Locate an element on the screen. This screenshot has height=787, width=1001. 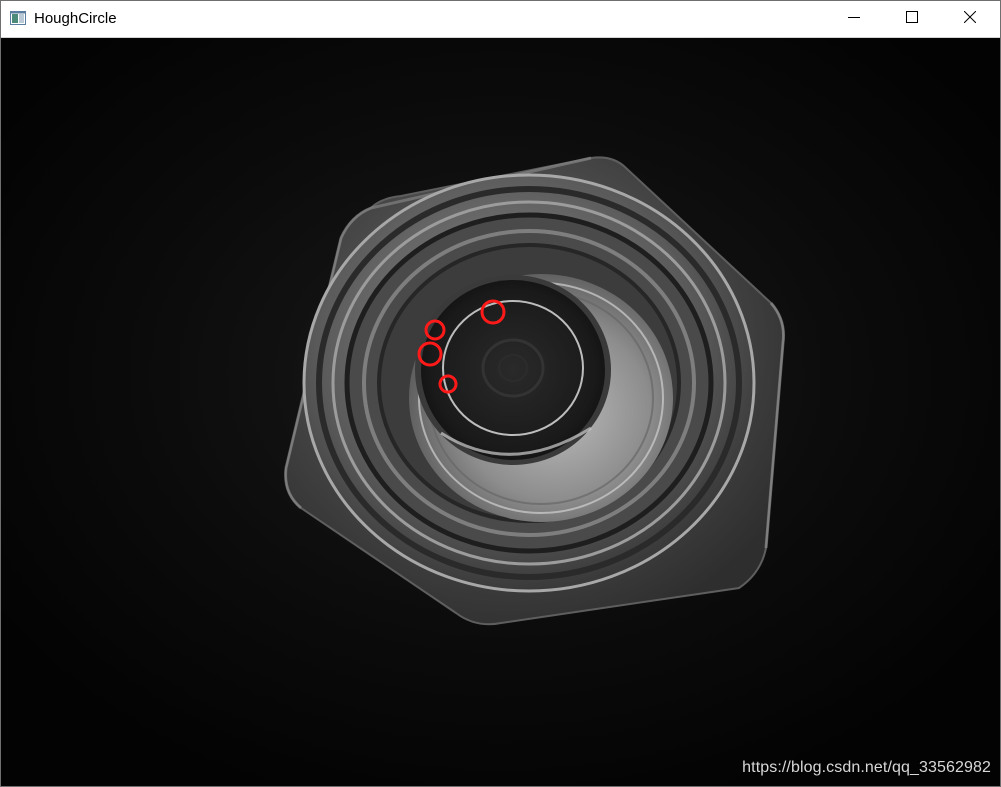
minimize-icon is located at coordinates (854, 19).